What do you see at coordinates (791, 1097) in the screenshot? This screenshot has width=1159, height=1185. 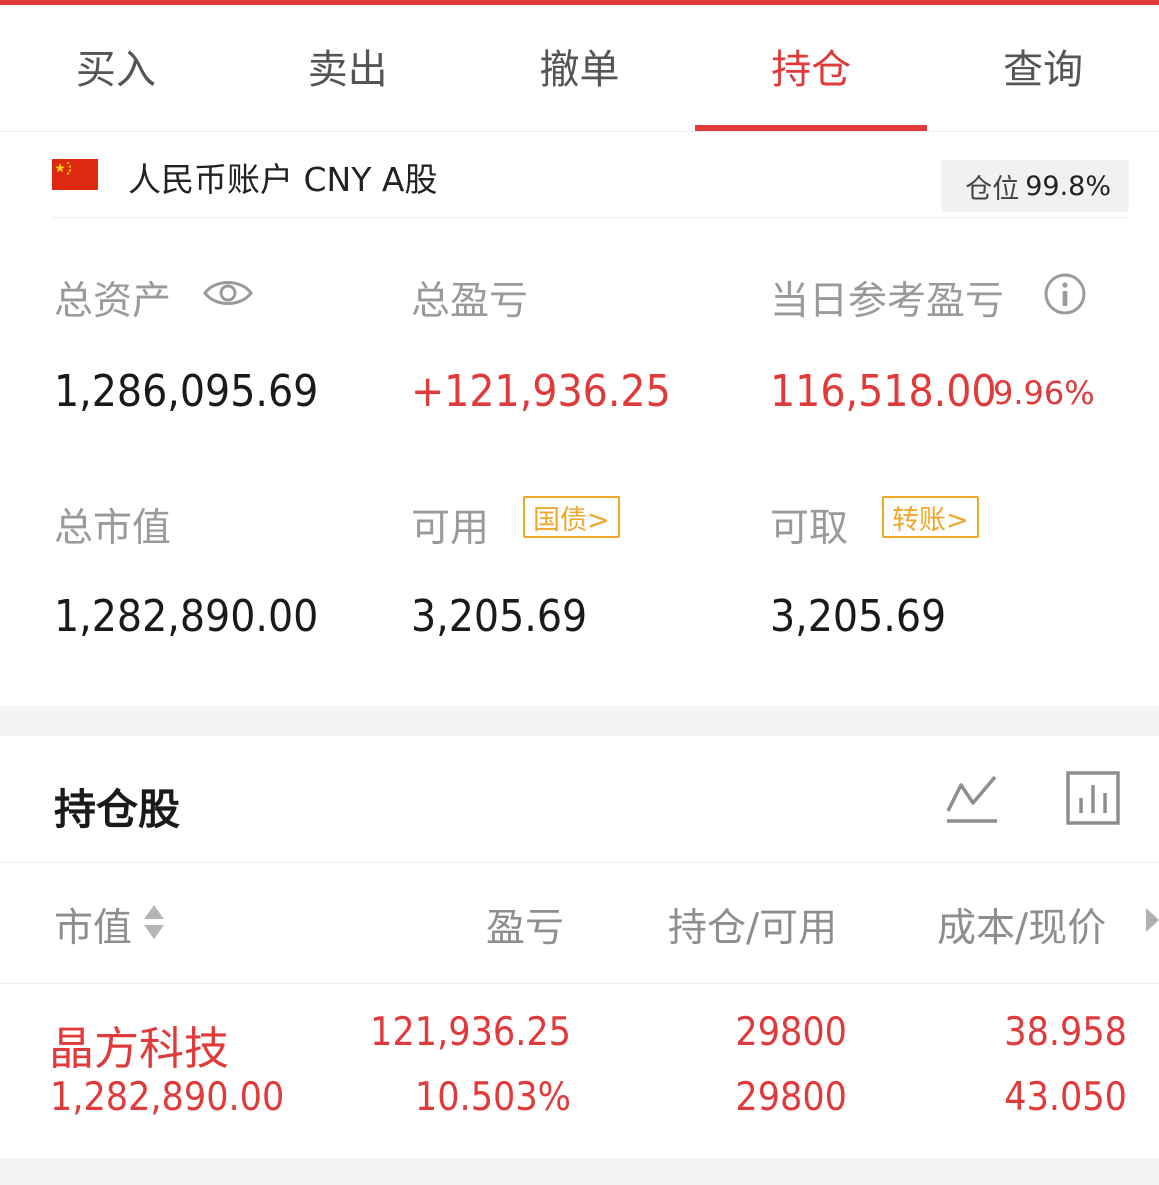 I see `stock-available: 29800` at bounding box center [791, 1097].